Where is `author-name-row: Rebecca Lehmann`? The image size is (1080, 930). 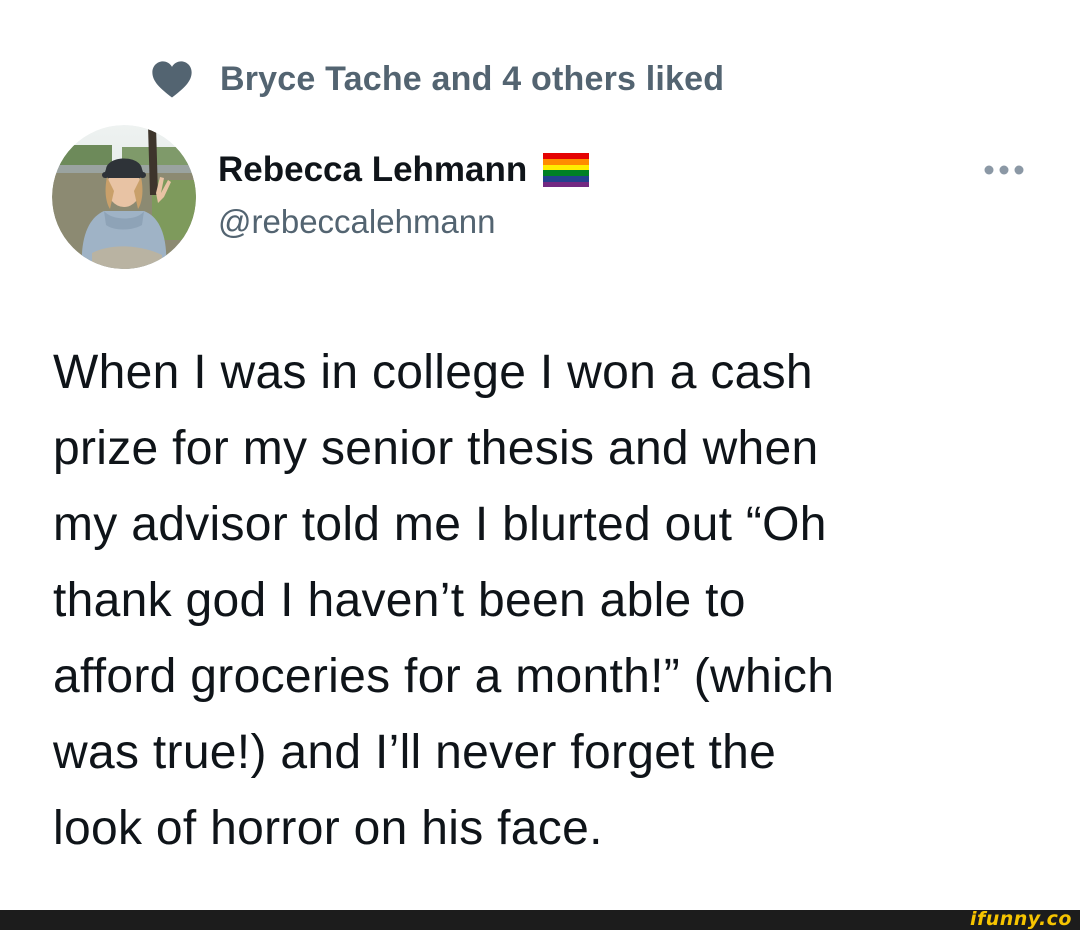 author-name-row: Rebecca Lehmann is located at coordinates (404, 170).